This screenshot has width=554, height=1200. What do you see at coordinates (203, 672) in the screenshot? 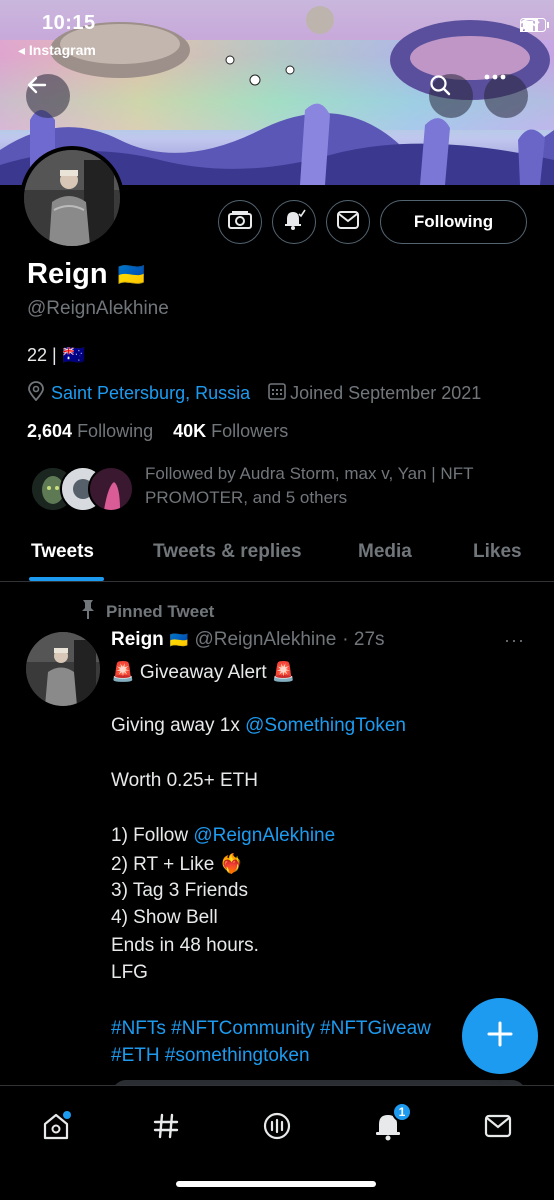
I see `tweet-line-alert: 🚨 Giveaway Alert 🚨` at bounding box center [203, 672].